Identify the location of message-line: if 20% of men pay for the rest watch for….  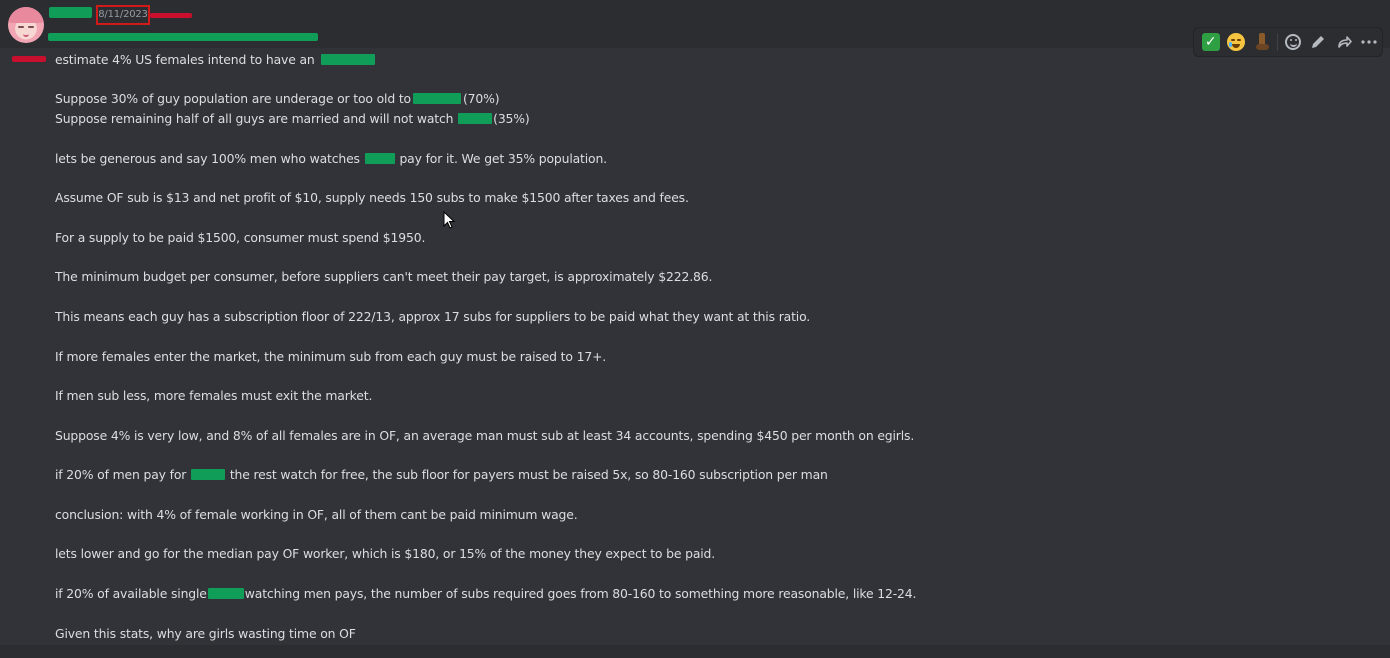
(441, 475).